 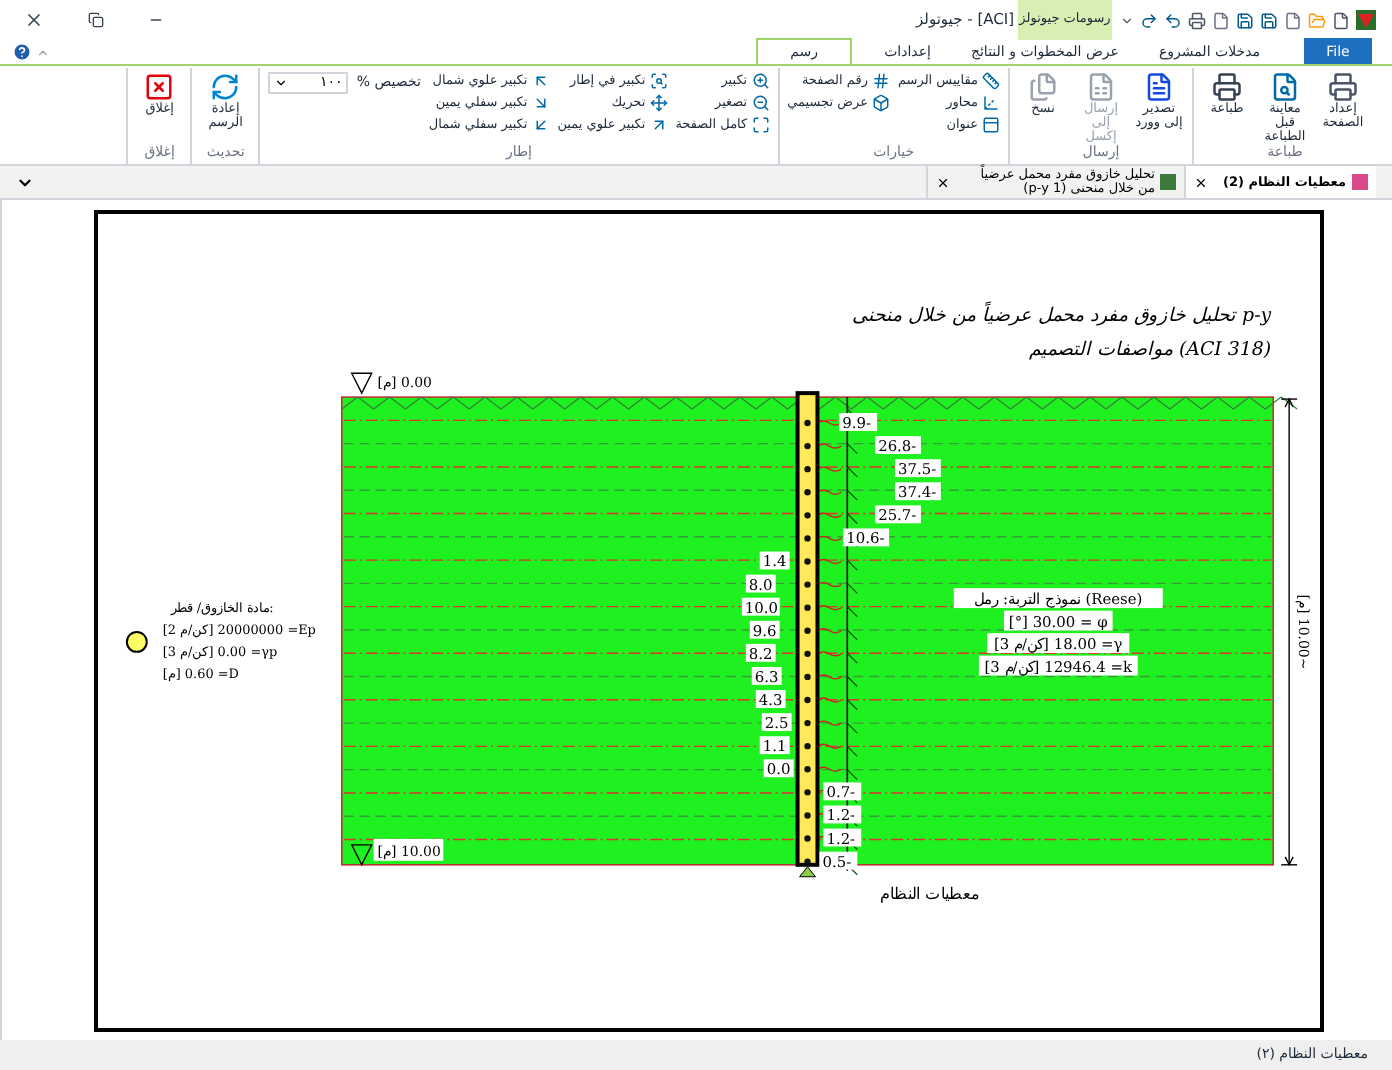 I want to click on undo-icon, so click(x=1173, y=20).